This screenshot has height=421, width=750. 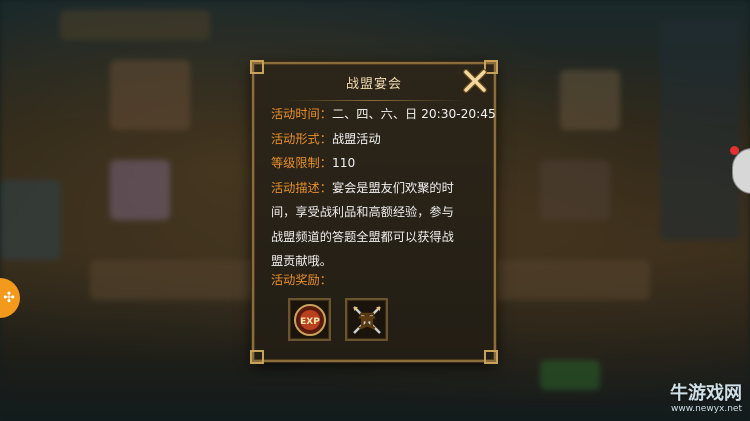 I want to click on format-label: 活动形式：, so click(x=301, y=138).